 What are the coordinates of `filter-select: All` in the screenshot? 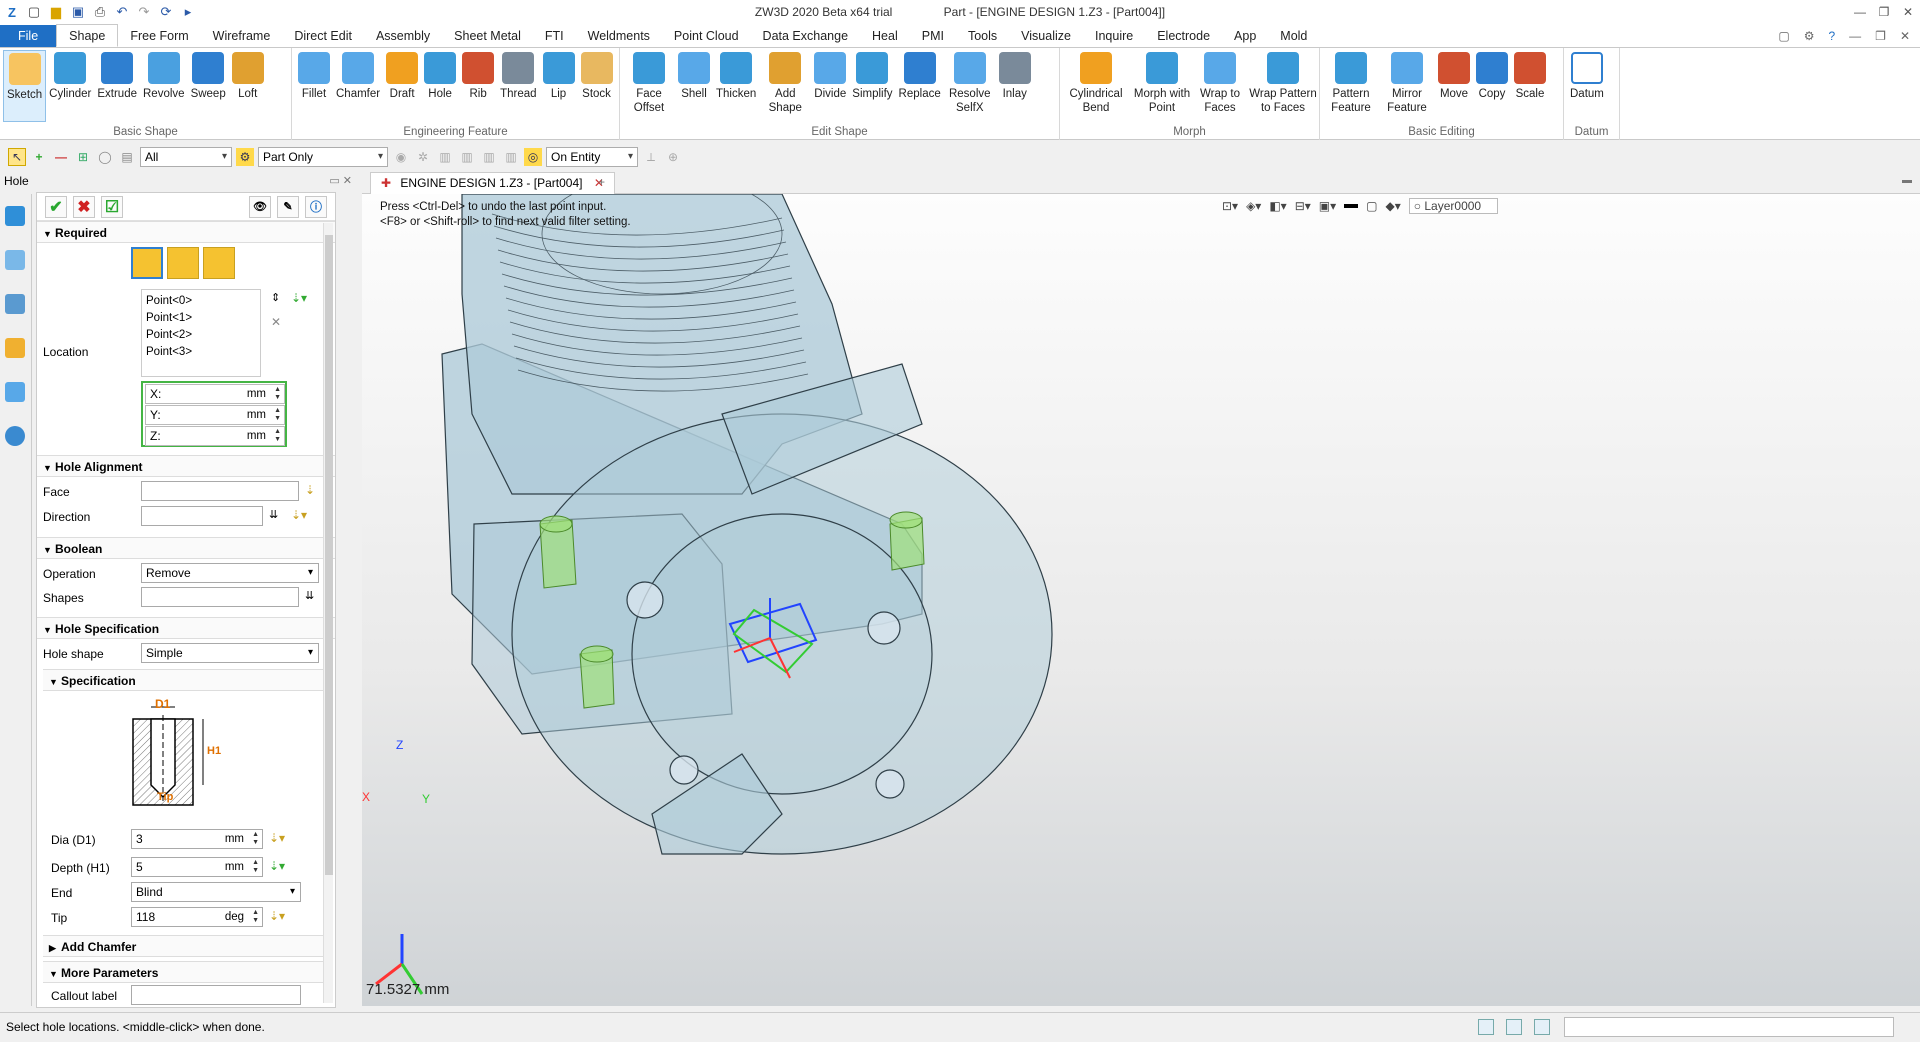 It's located at (186, 157).